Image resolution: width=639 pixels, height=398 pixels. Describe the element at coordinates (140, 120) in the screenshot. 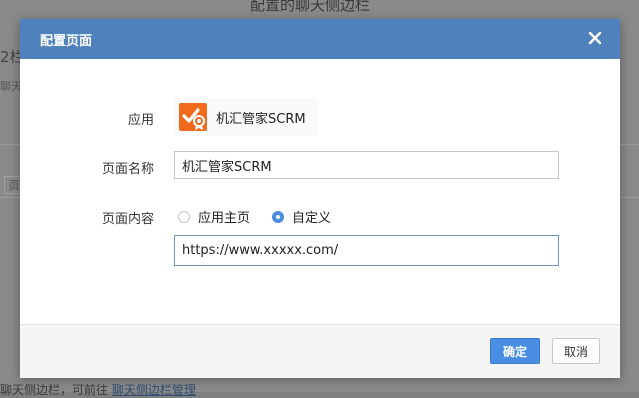

I see `app-label: 应用` at that location.